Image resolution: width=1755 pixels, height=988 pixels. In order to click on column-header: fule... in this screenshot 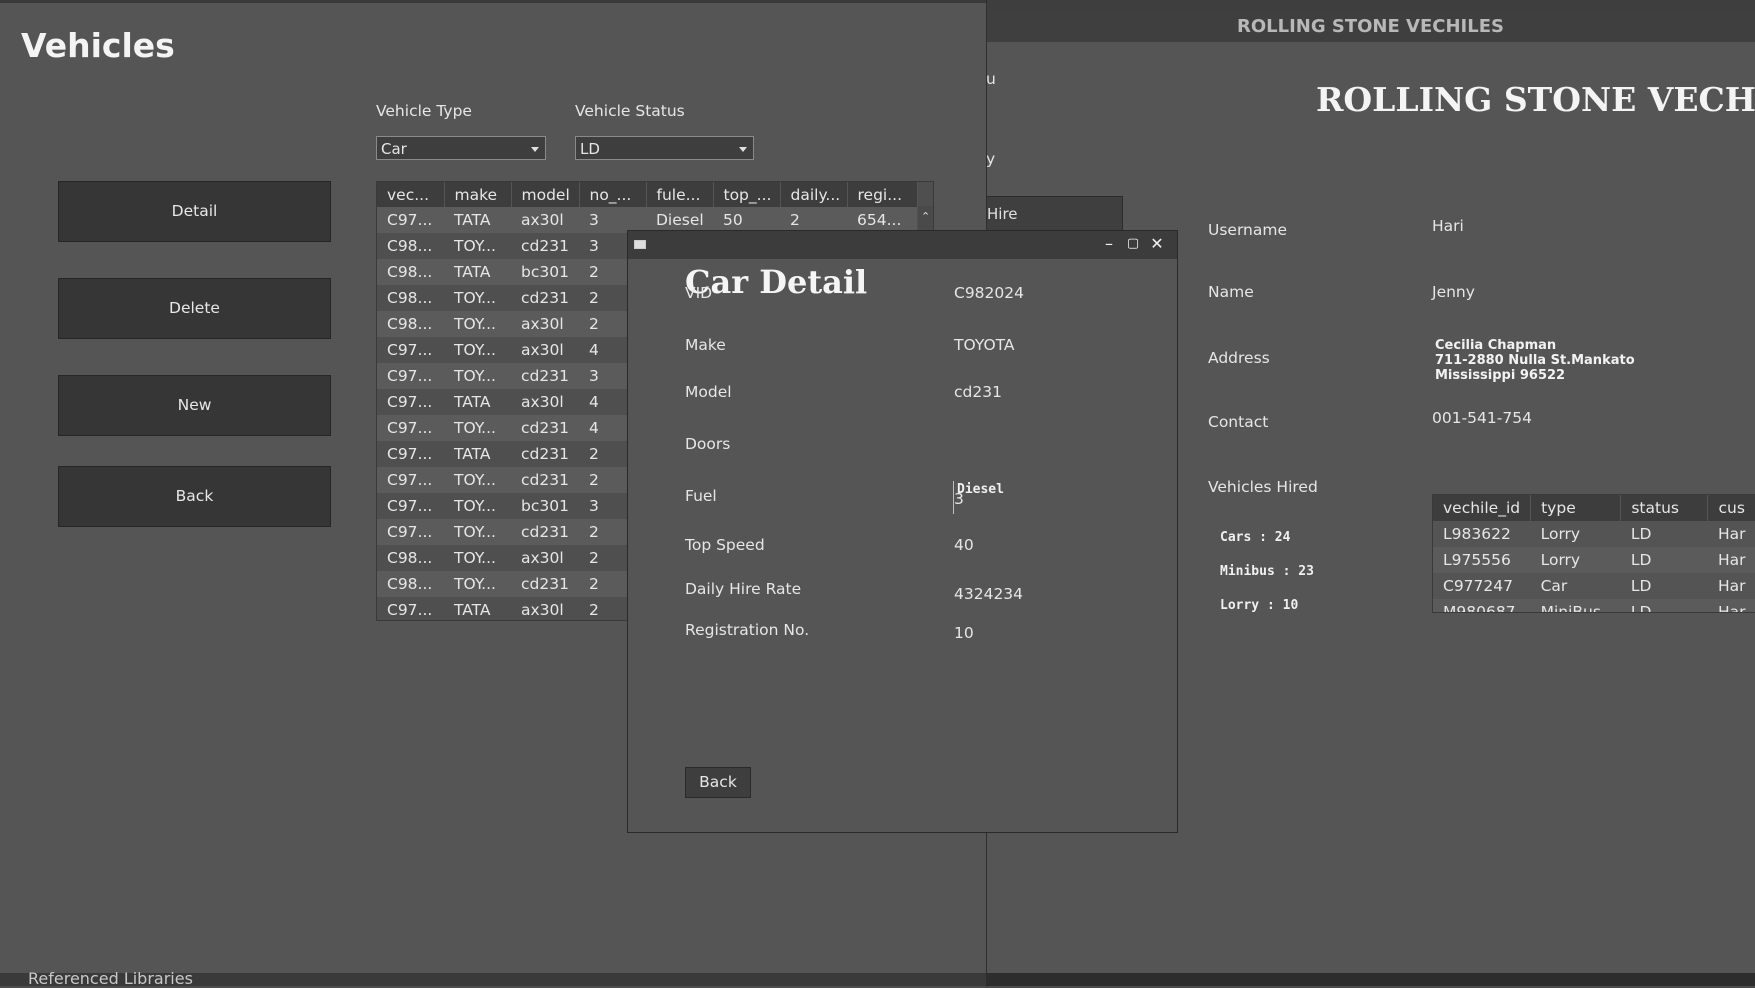, I will do `click(680, 194)`.